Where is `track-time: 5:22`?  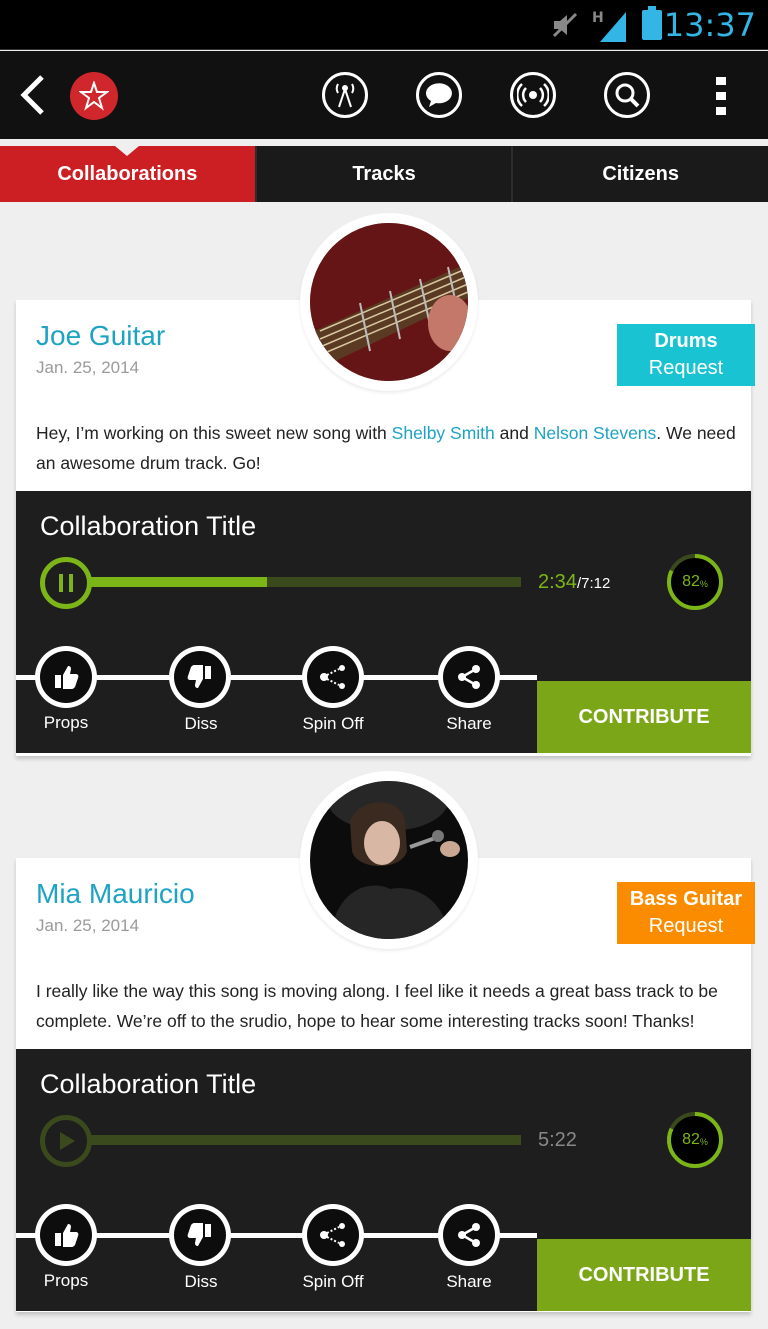
track-time: 5:22 is located at coordinates (557, 1140).